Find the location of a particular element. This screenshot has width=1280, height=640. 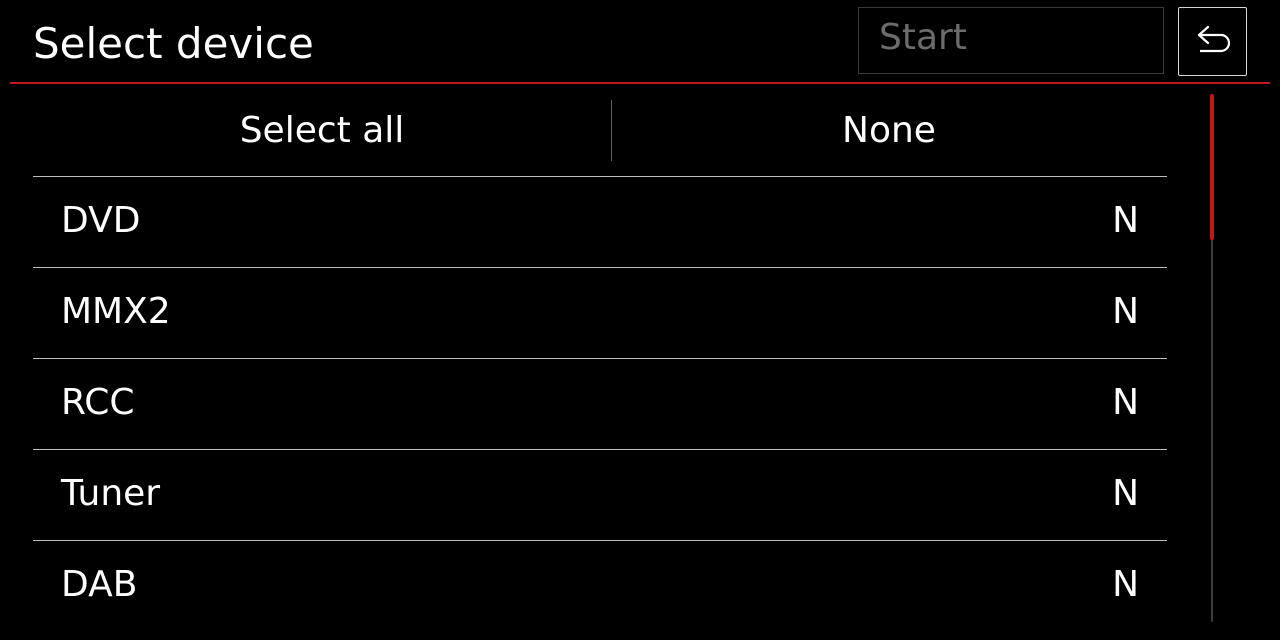

list-item-rcc: RCC N is located at coordinates (600, 403).